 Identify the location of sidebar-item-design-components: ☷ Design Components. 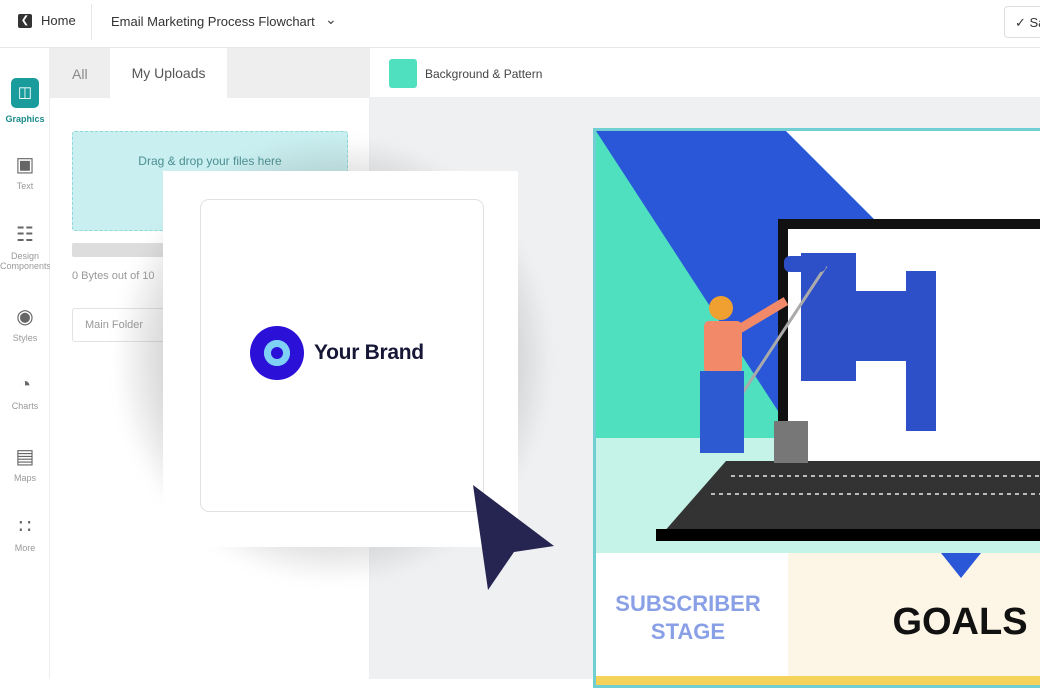
(26, 246).